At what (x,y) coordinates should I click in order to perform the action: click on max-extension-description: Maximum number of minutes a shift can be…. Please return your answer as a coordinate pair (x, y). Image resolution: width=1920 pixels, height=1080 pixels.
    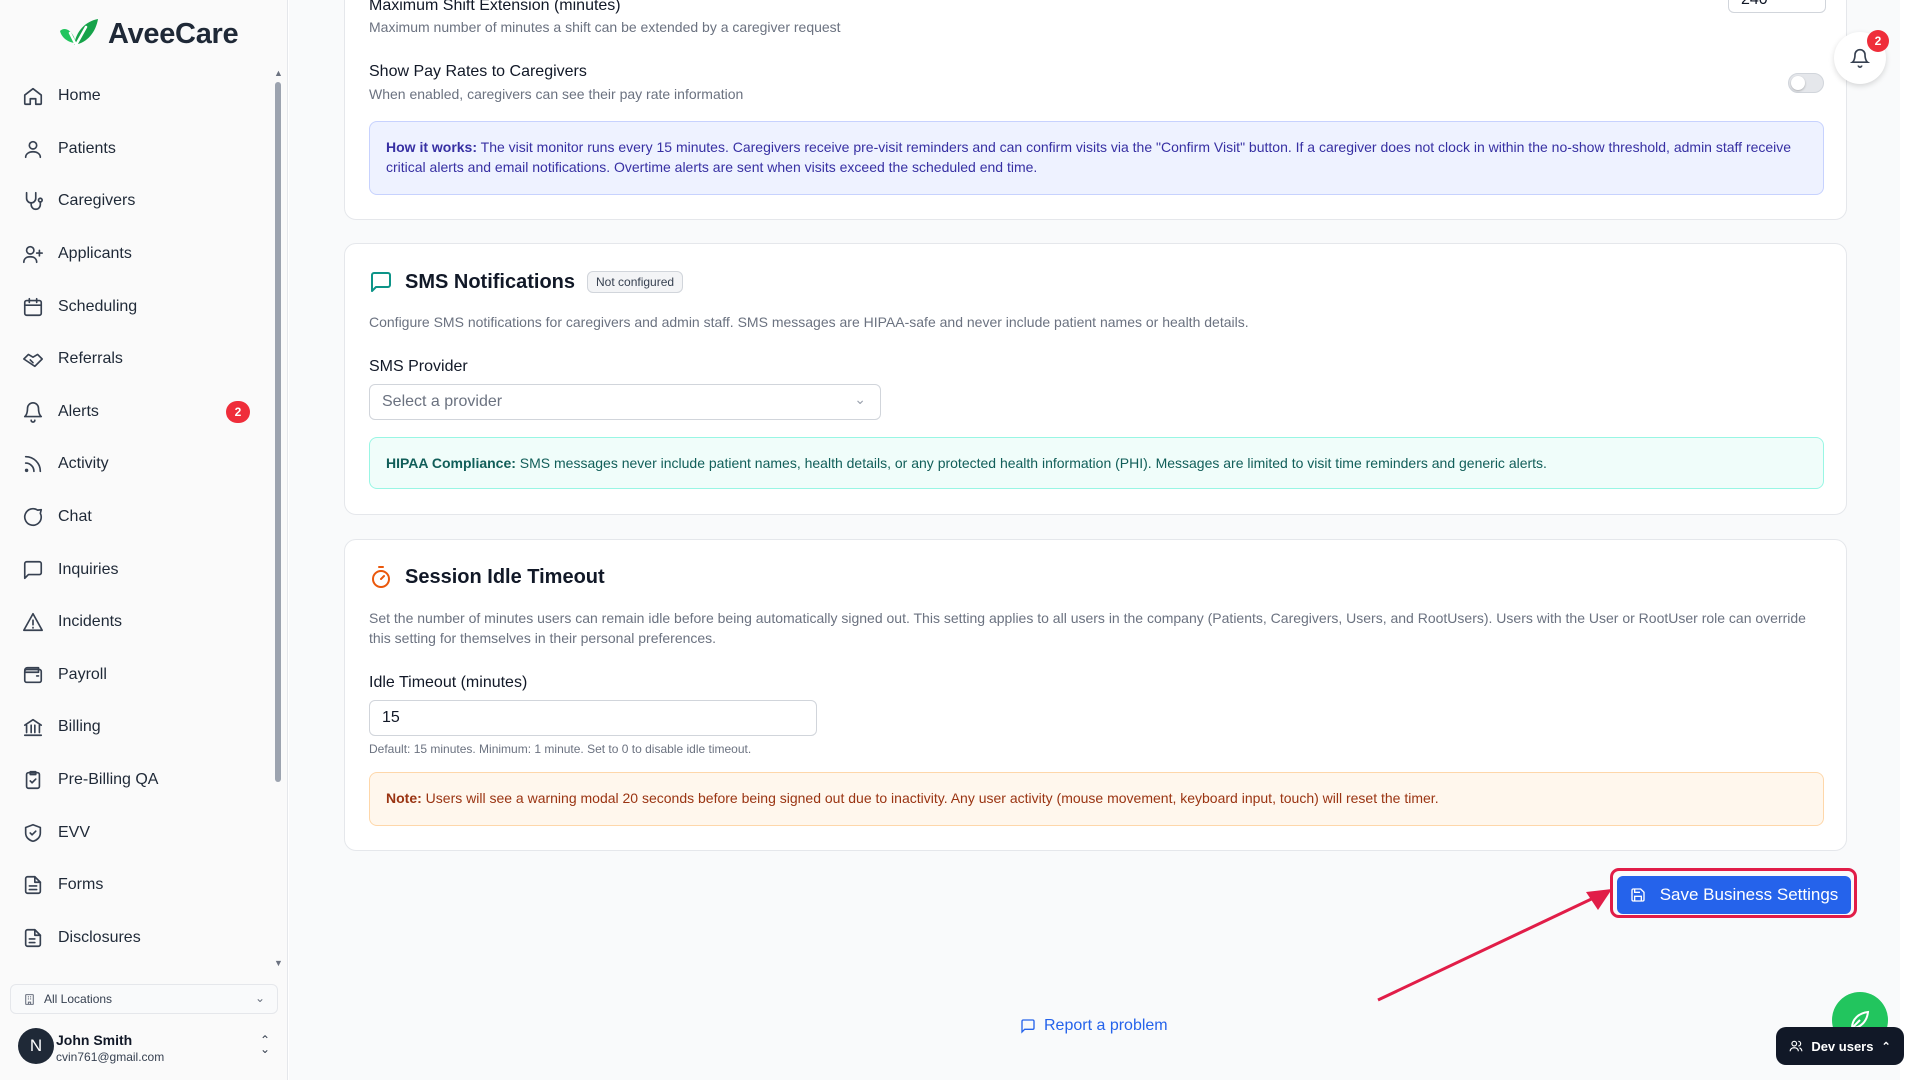
    Looking at the image, I should click on (605, 27).